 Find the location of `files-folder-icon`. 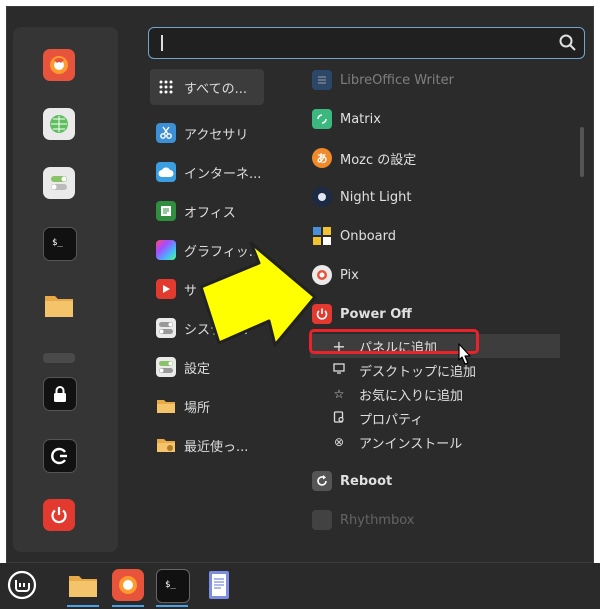

files-folder-icon is located at coordinates (59, 305).